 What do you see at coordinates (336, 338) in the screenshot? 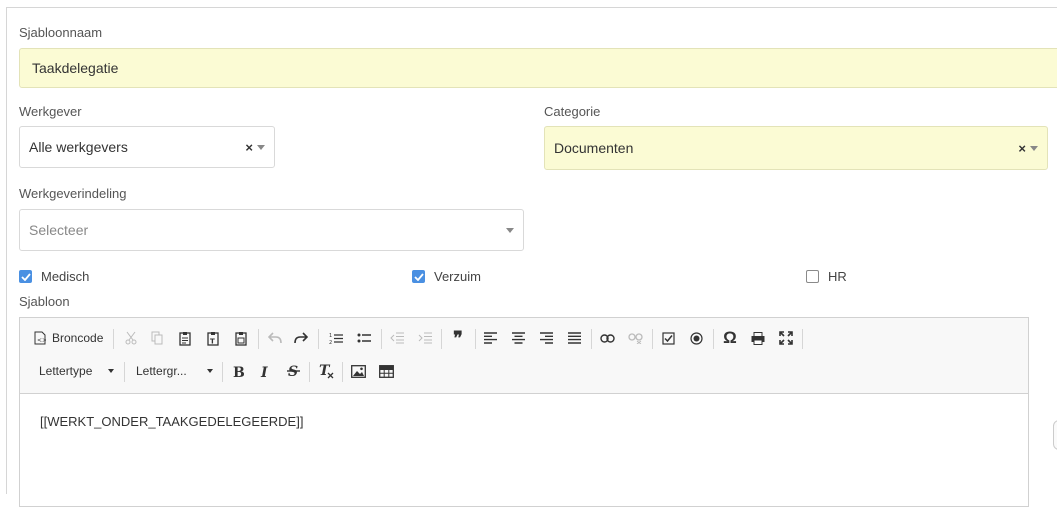
I see `numbered-list-button: 12` at bounding box center [336, 338].